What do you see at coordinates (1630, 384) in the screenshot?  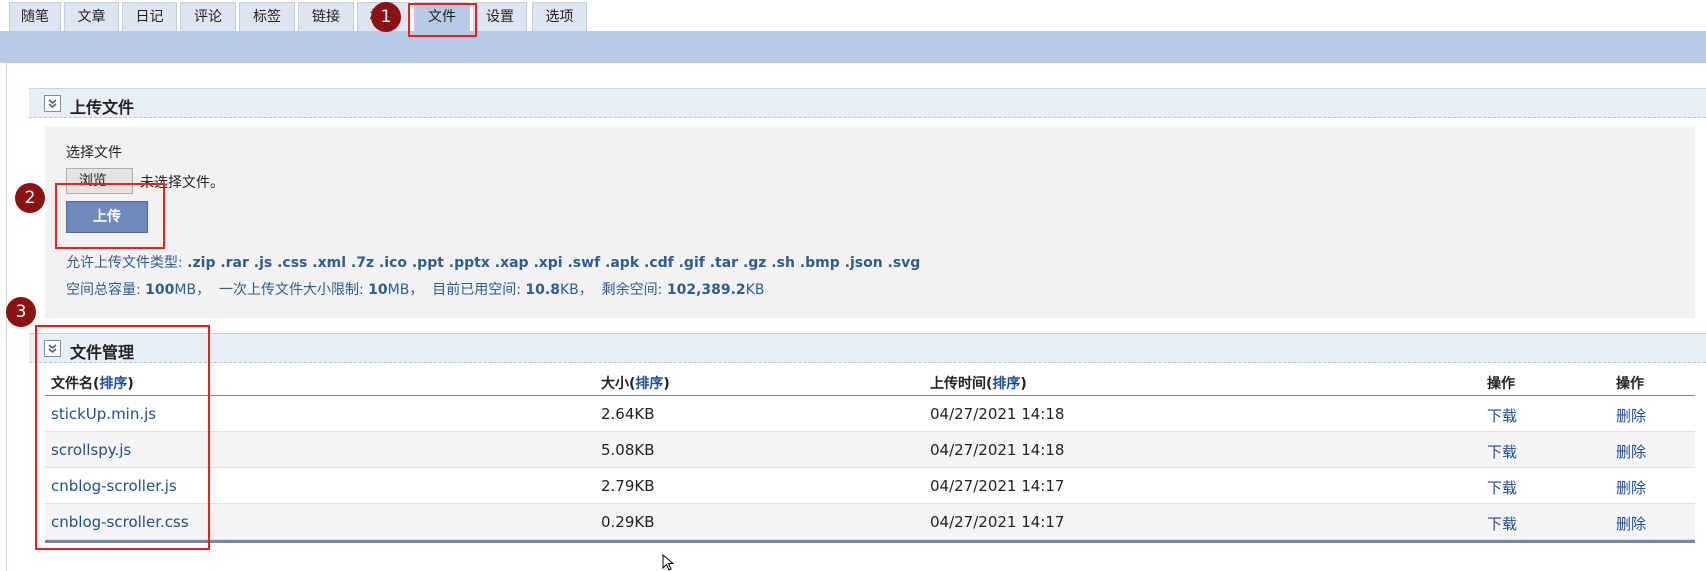 I see `header-operation-delete: 操作` at bounding box center [1630, 384].